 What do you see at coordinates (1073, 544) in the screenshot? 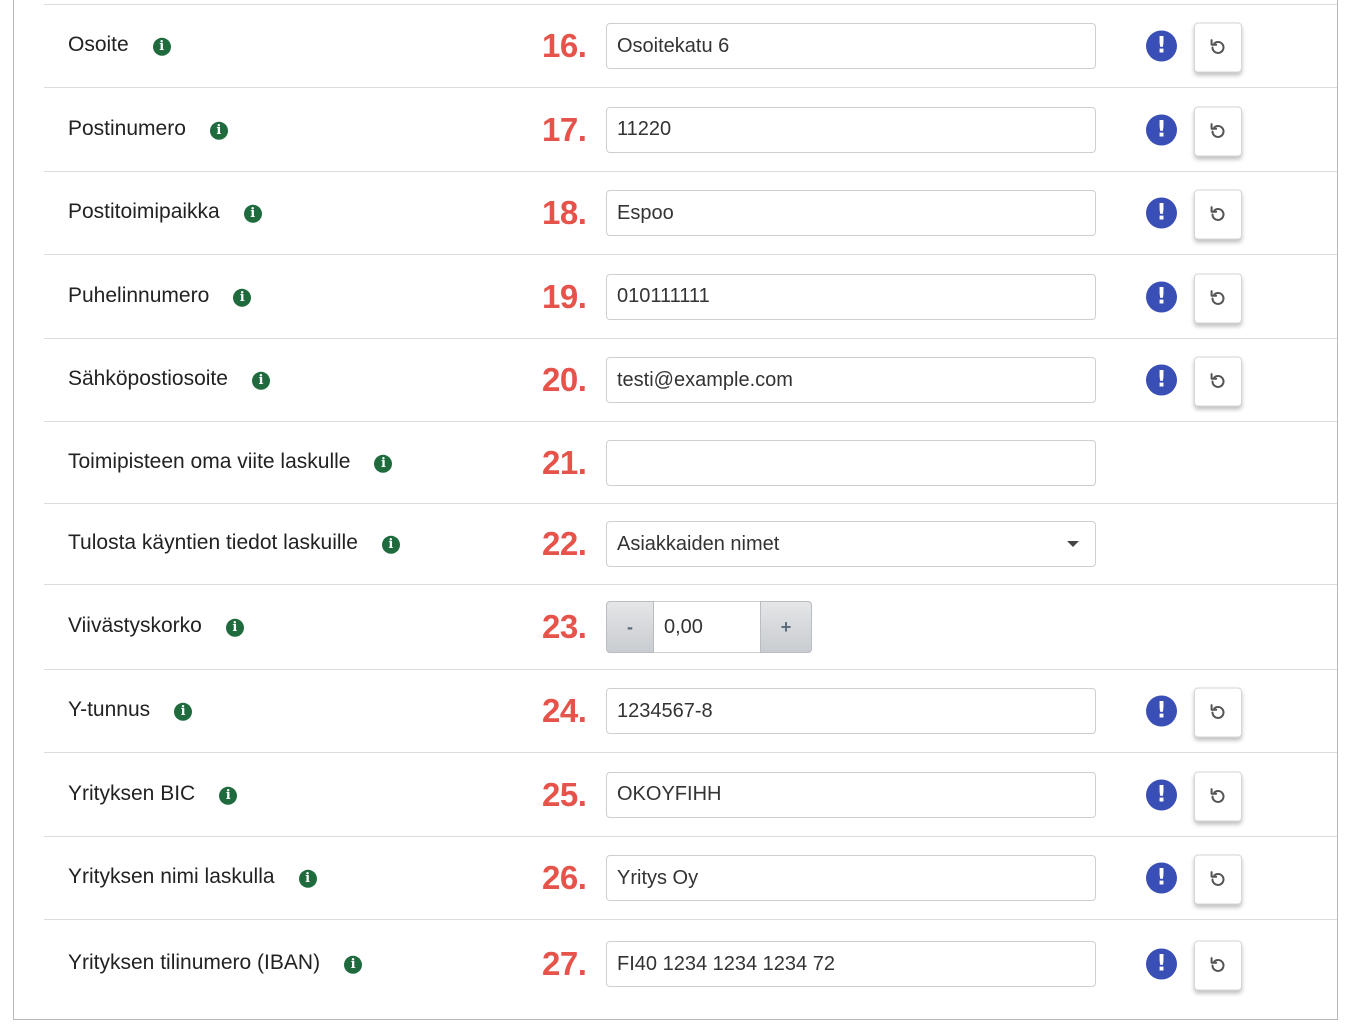
I see `chevron-down-icon` at bounding box center [1073, 544].